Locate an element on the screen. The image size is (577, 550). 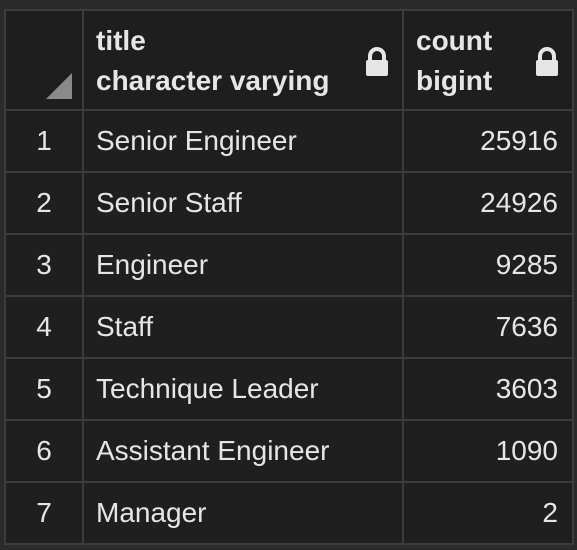
cell-title: Staff is located at coordinates (243, 327).